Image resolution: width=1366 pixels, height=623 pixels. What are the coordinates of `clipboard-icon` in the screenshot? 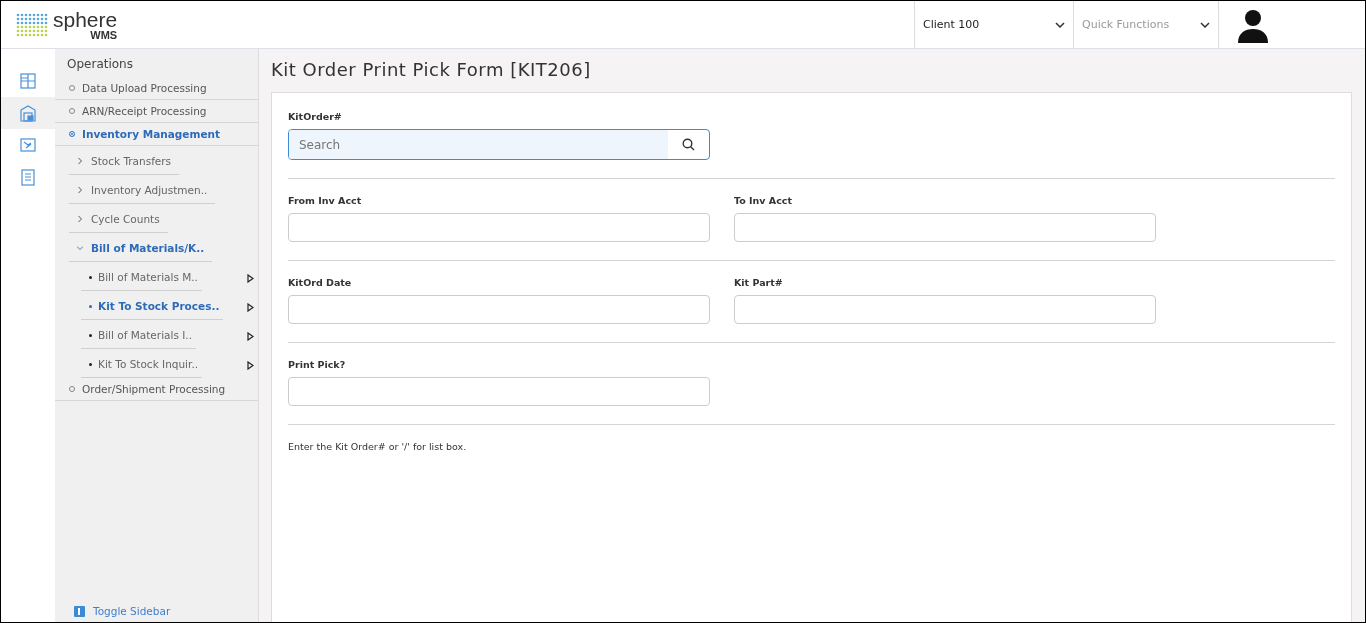 It's located at (28, 177).